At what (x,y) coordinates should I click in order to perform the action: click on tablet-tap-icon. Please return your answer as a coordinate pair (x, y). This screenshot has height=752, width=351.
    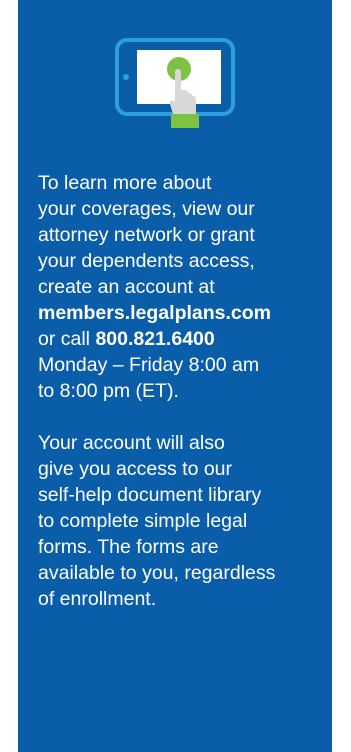
    Looking at the image, I should click on (175, 83).